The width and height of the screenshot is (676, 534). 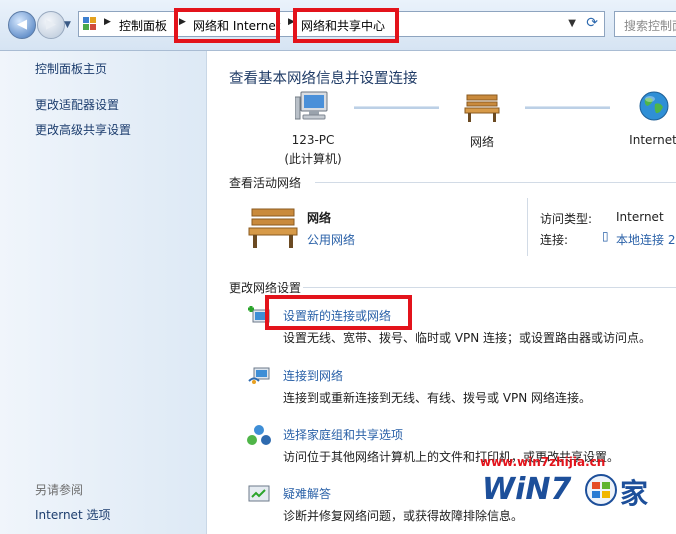 I want to click on globe-icon, so click(x=654, y=106).